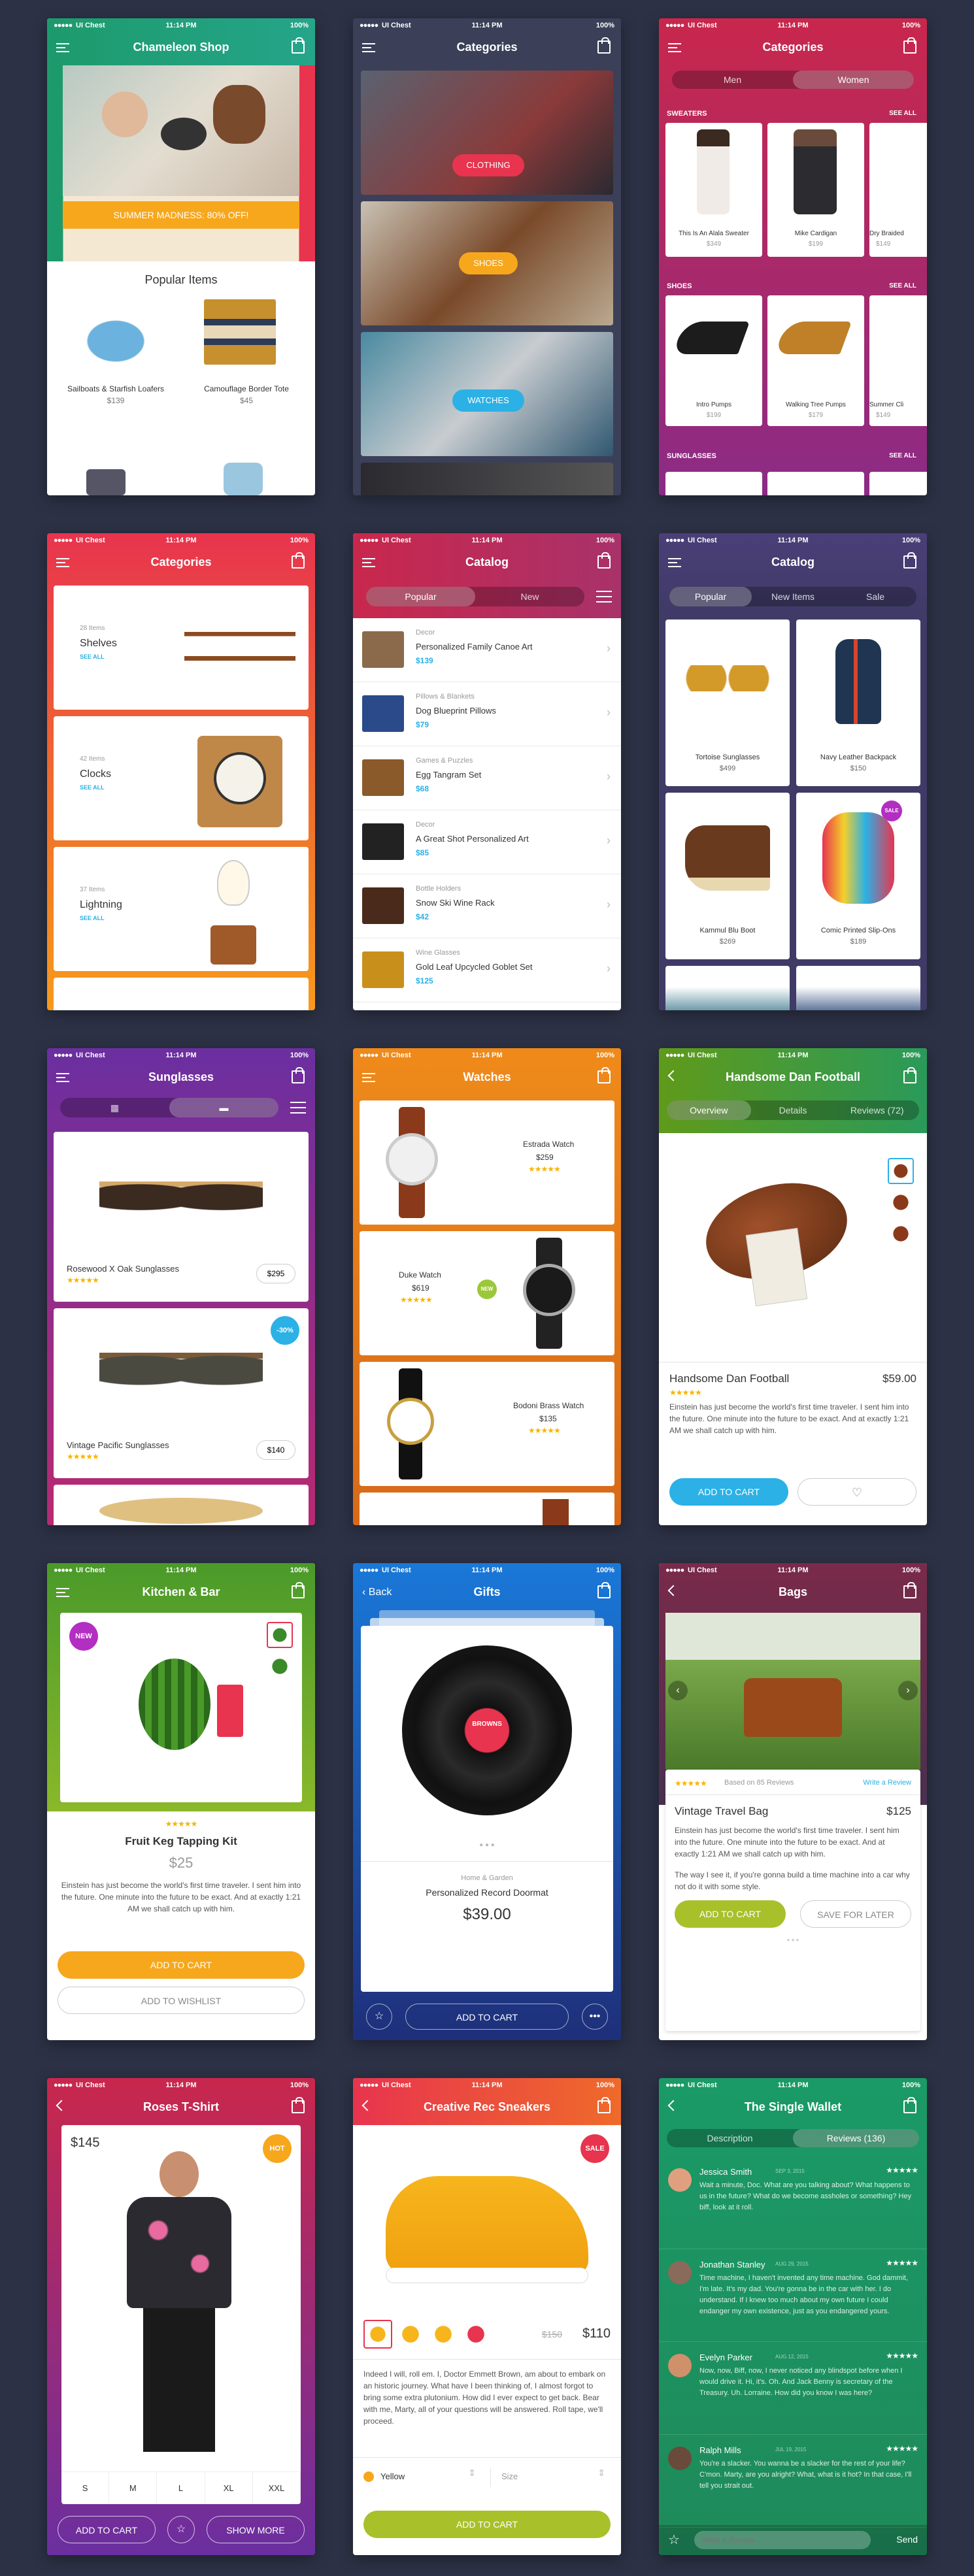  Describe the element at coordinates (181, 215) in the screenshot. I see `promo-banner: SUMMER MADNESS: 80% OFF!` at that location.